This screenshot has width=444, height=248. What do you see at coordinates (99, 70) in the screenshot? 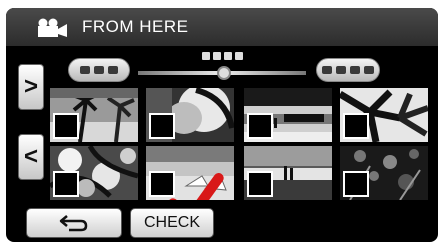
I see `earlier-date-button` at bounding box center [99, 70].